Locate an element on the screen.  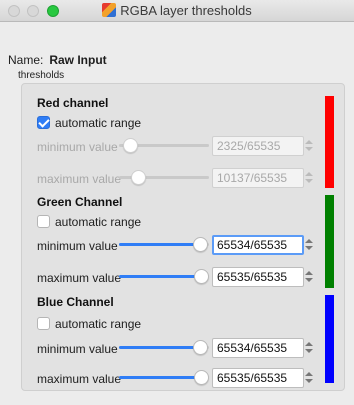
blue-maximum-label: maximum value is located at coordinates (79, 379).